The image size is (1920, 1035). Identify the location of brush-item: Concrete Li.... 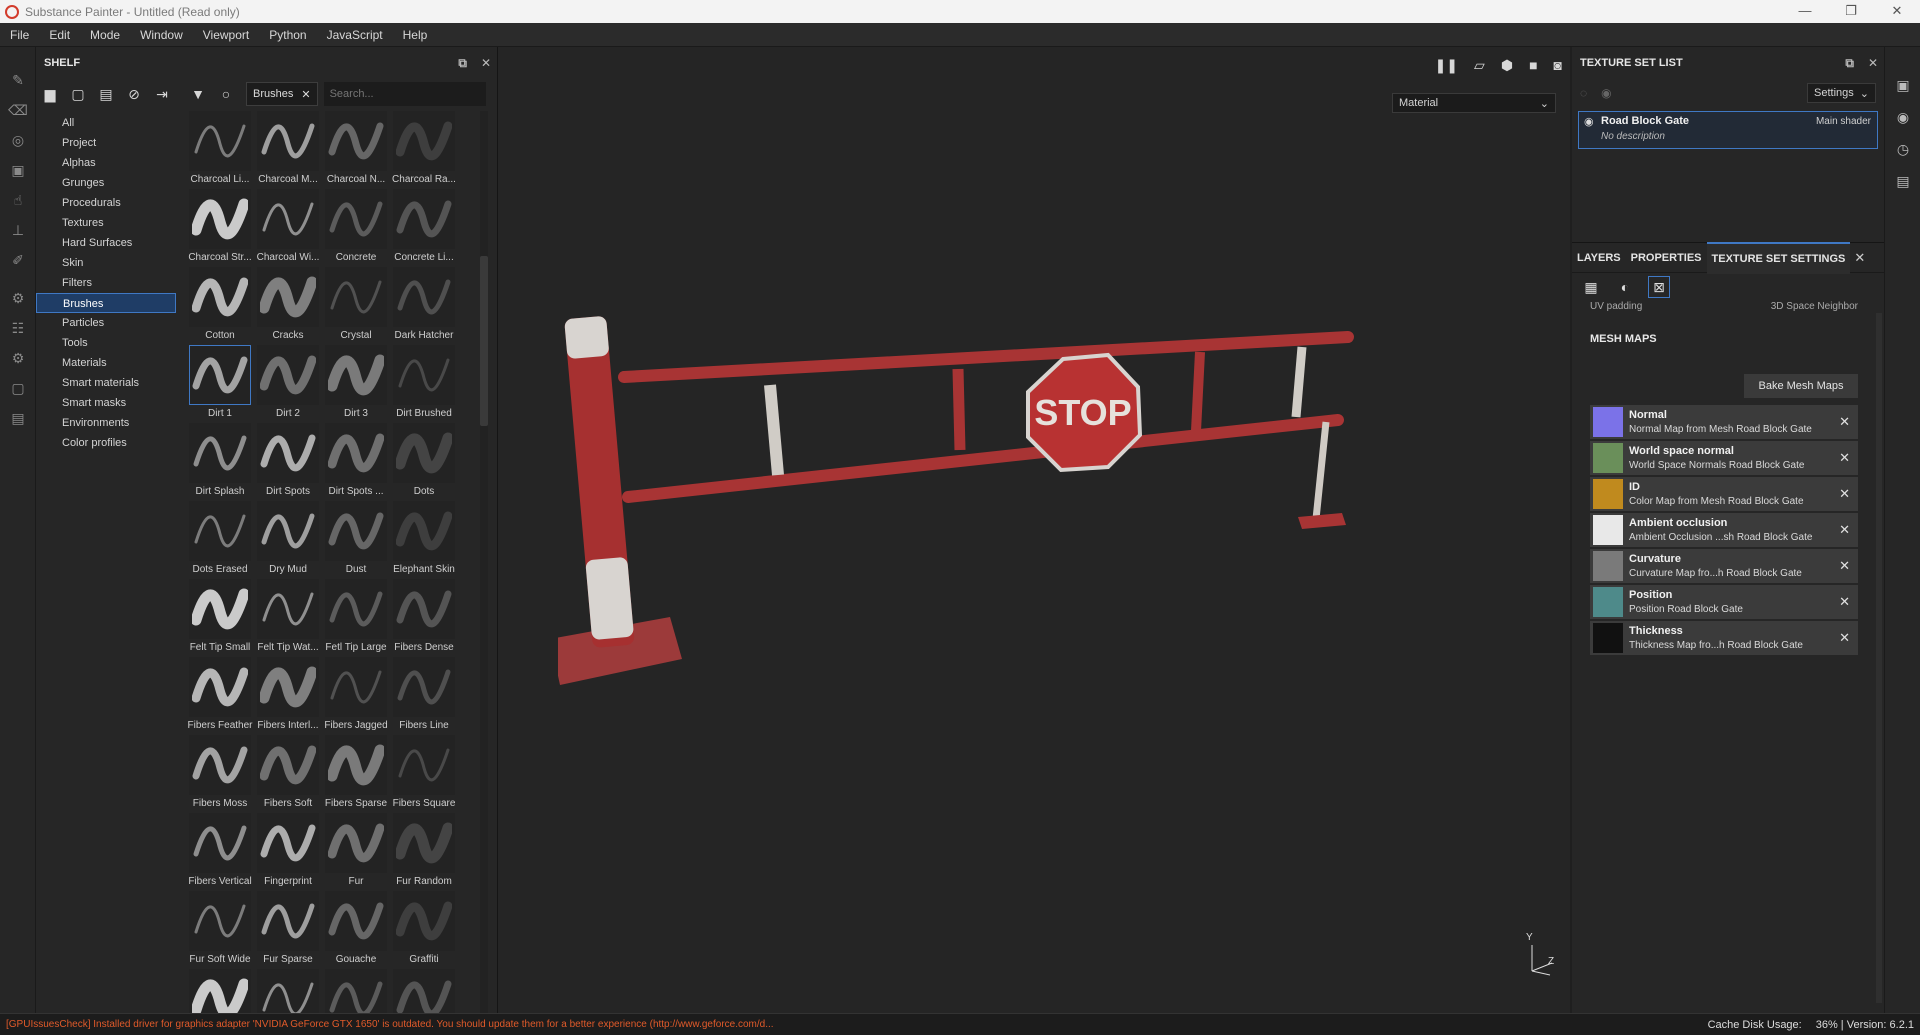
(424, 228).